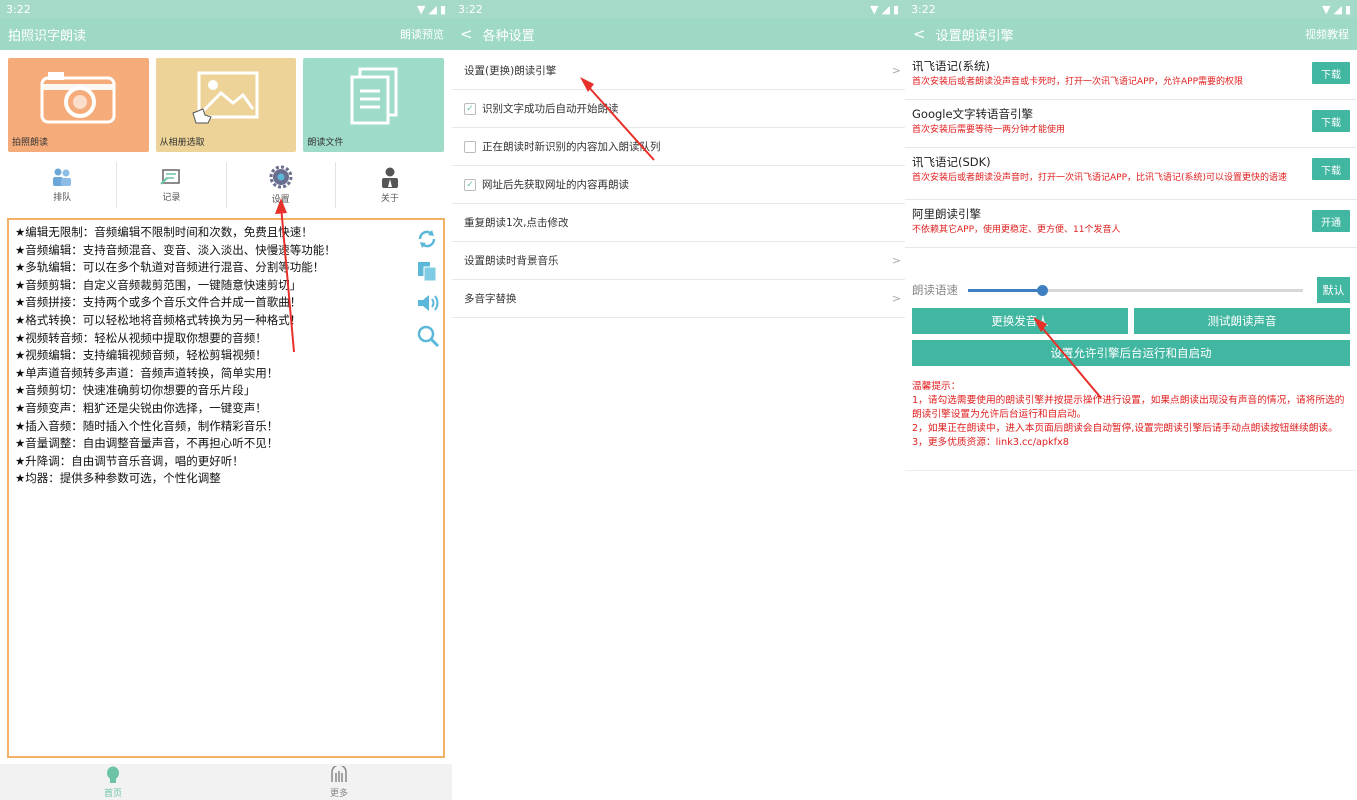  What do you see at coordinates (974, 36) in the screenshot?
I see `page-title: 设置朗读引擎` at bounding box center [974, 36].